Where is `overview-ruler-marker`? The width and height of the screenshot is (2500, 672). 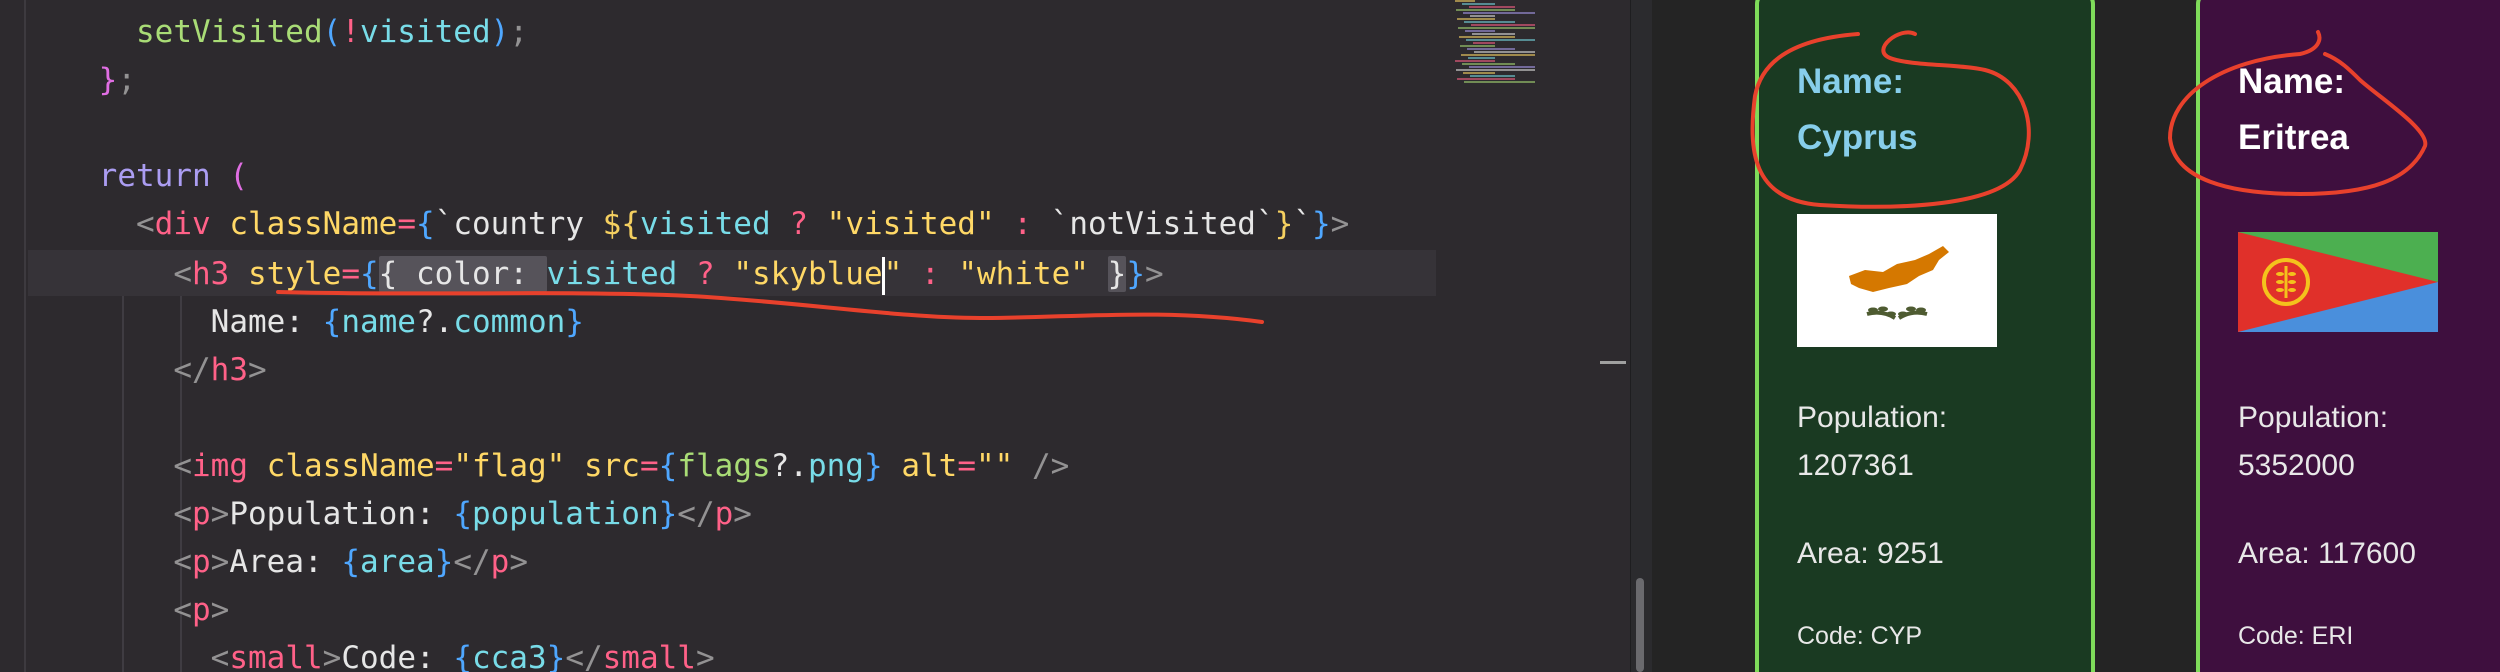
overview-ruler-marker is located at coordinates (1613, 362).